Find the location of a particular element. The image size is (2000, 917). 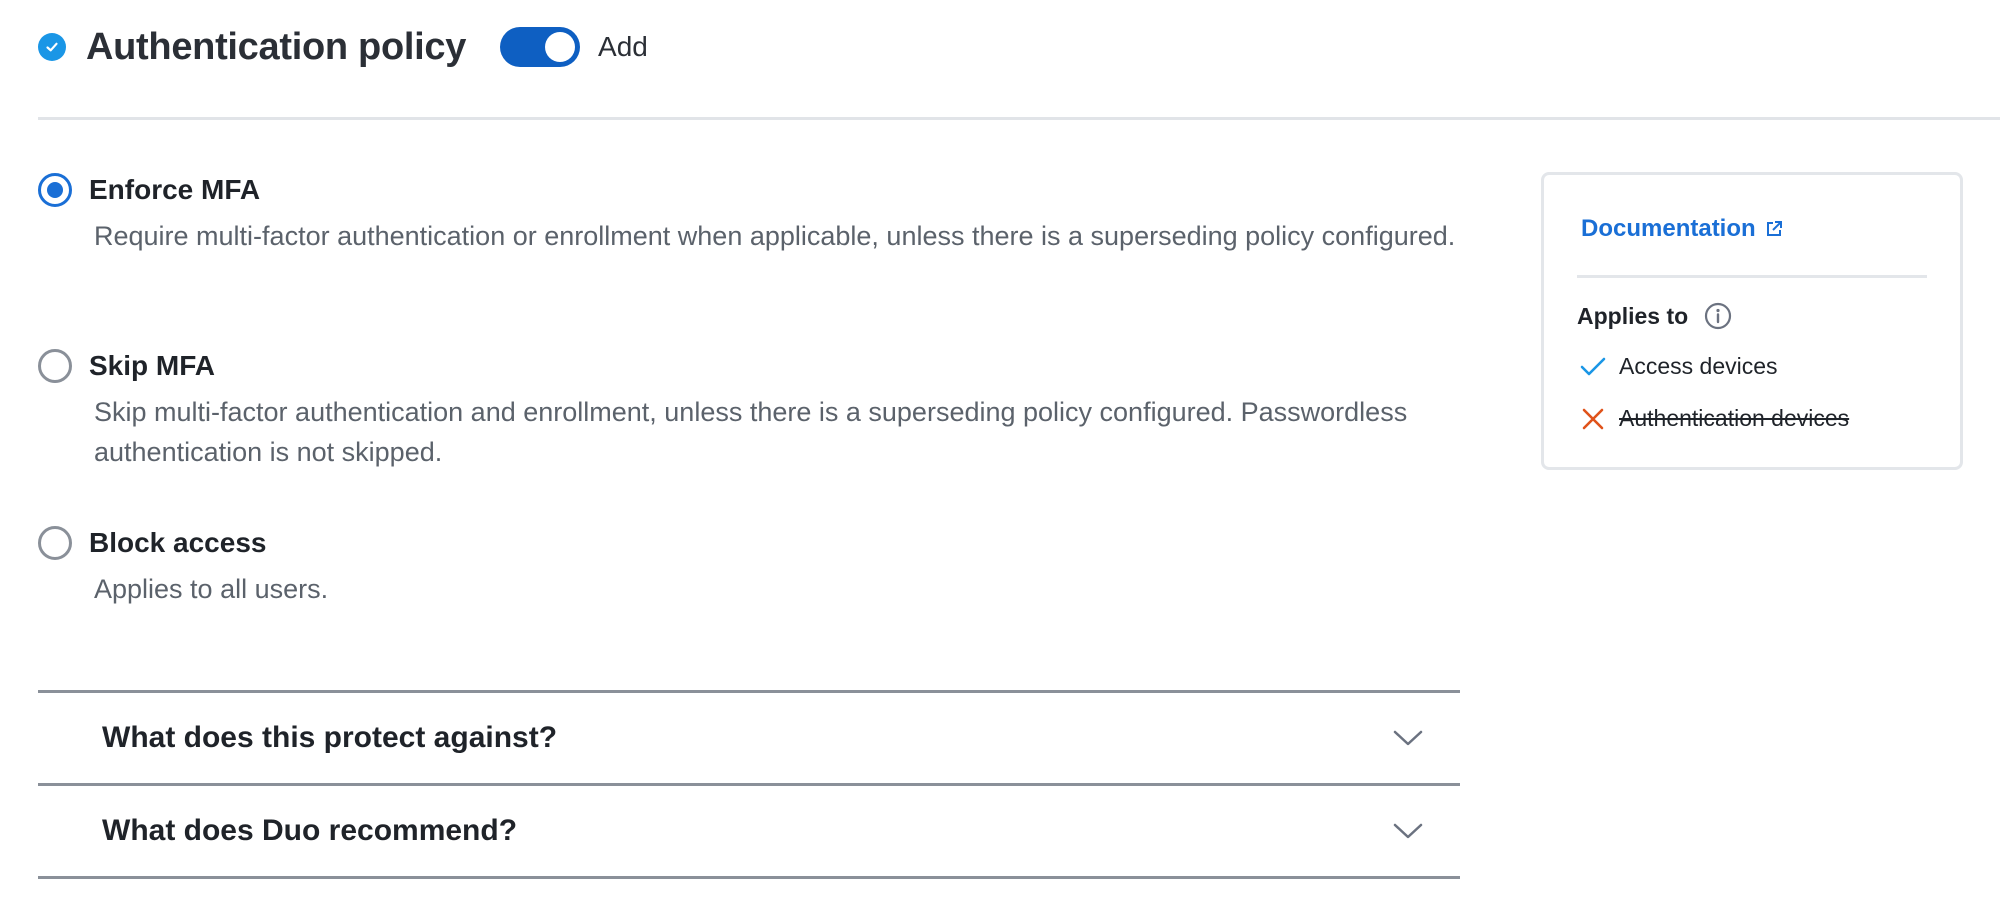

card-divider is located at coordinates (1752, 276).